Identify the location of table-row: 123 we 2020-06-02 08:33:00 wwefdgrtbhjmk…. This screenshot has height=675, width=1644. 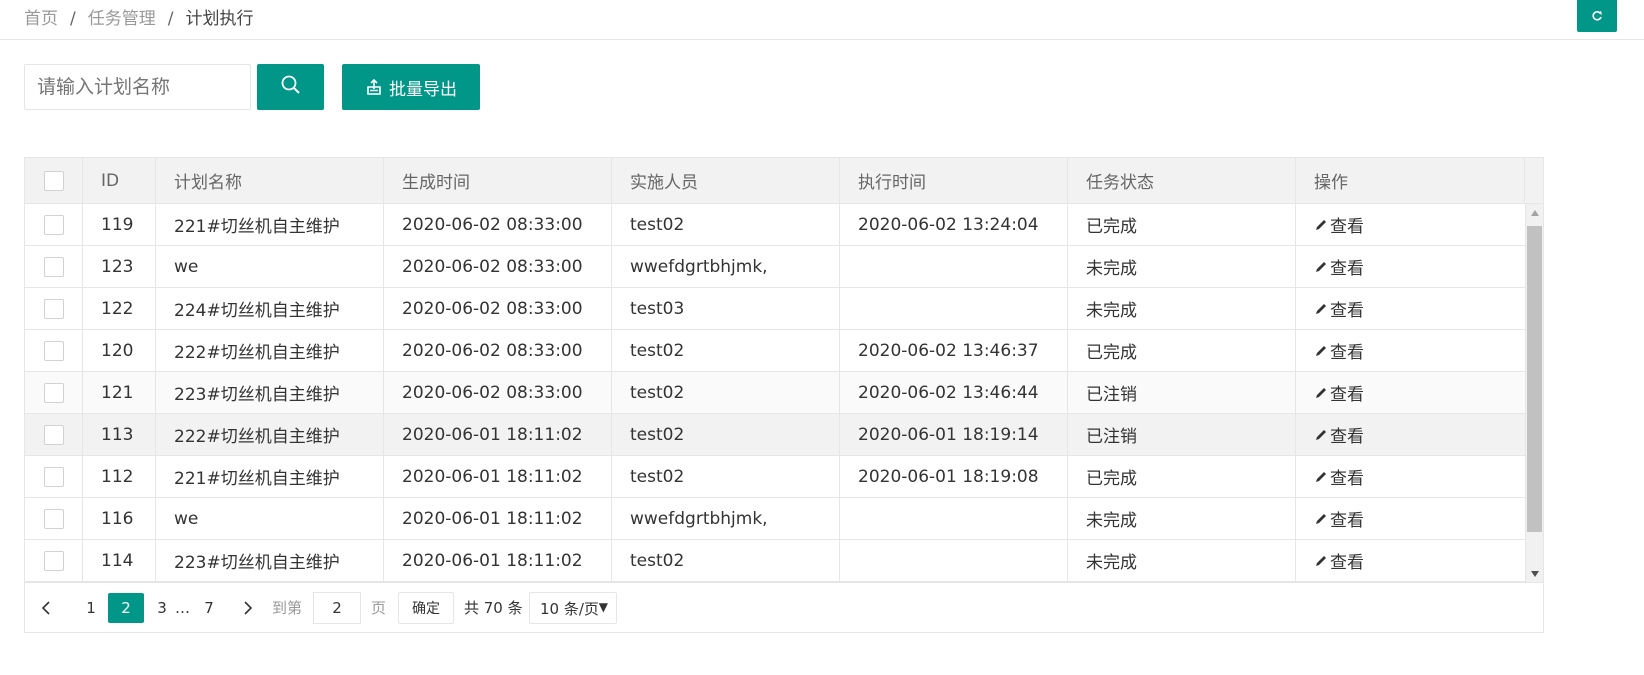
(775, 267).